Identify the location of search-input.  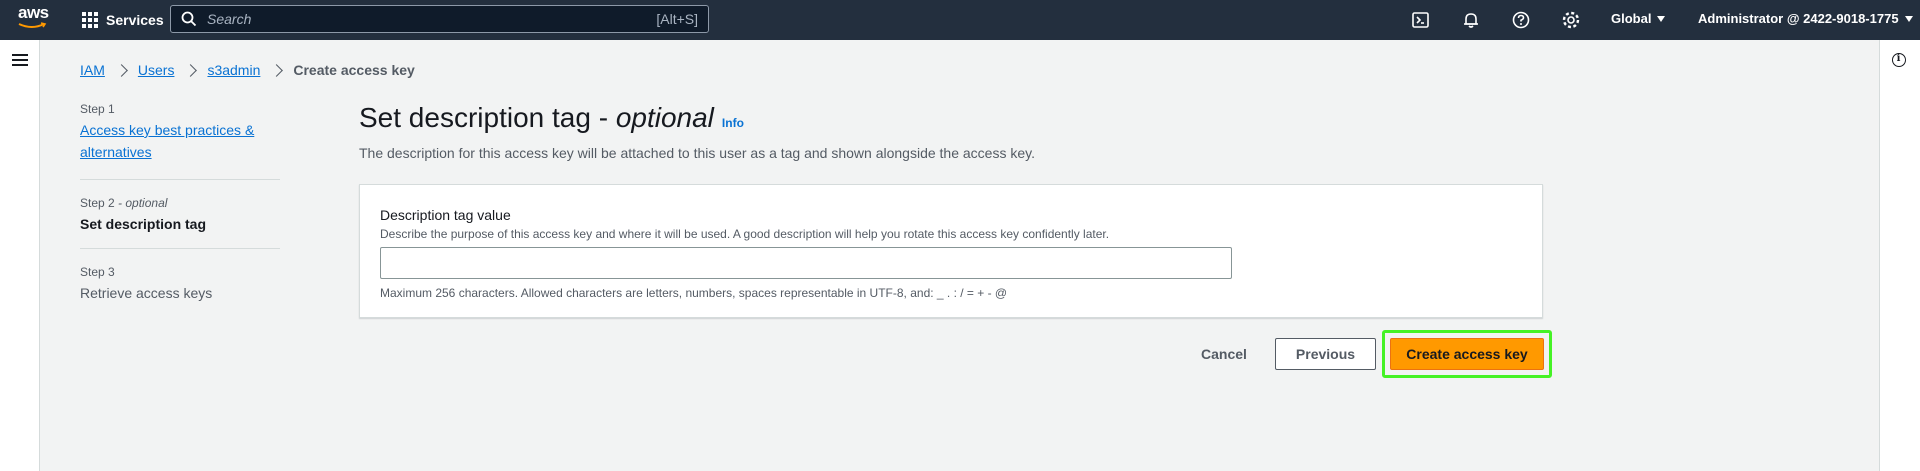
(431, 19).